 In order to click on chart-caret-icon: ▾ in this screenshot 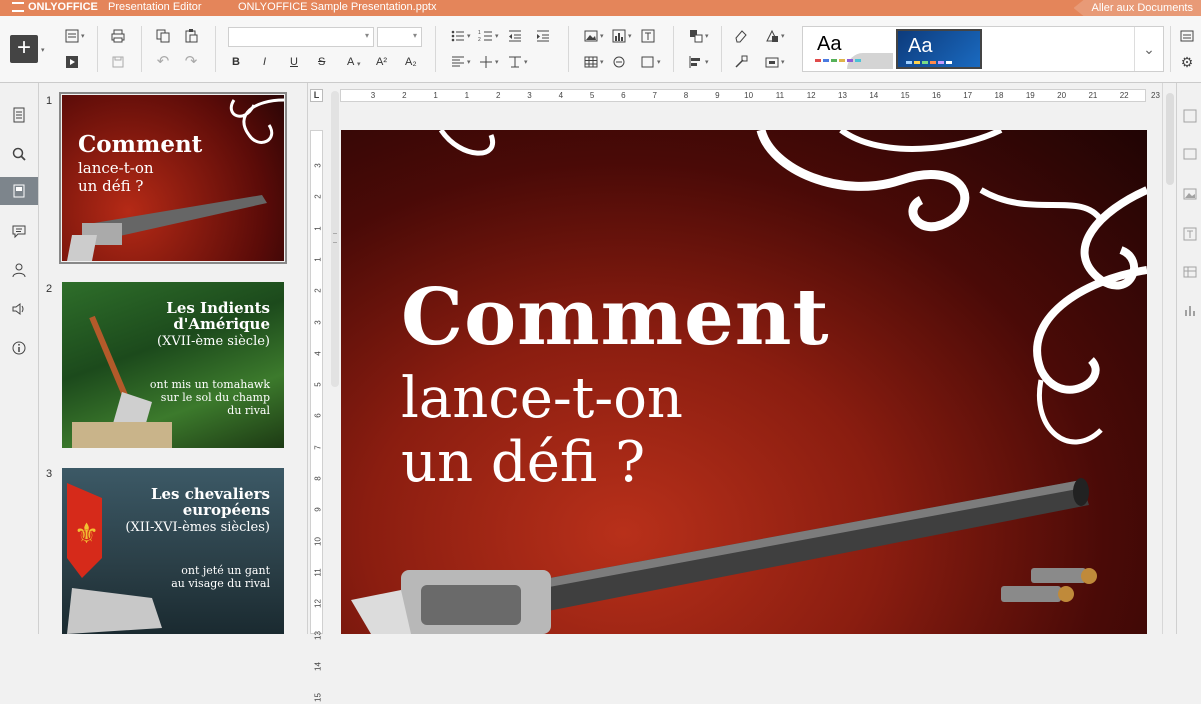, I will do `click(630, 36)`.